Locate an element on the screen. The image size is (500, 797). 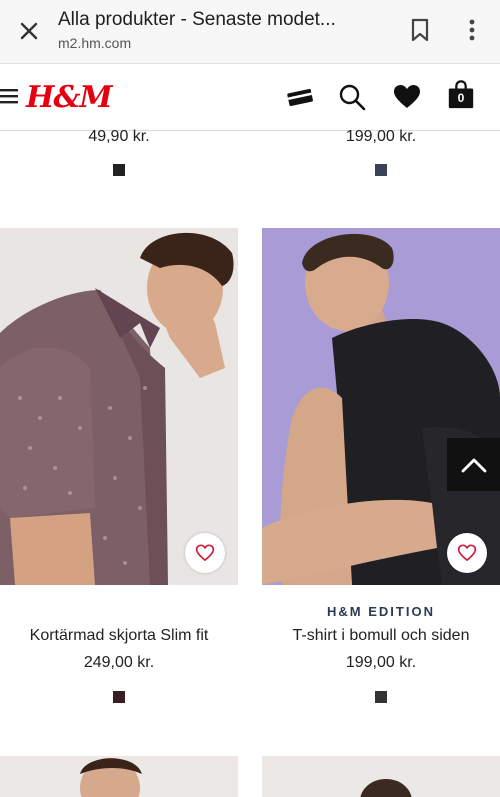
membership-card-icon is located at coordinates (300, 97).